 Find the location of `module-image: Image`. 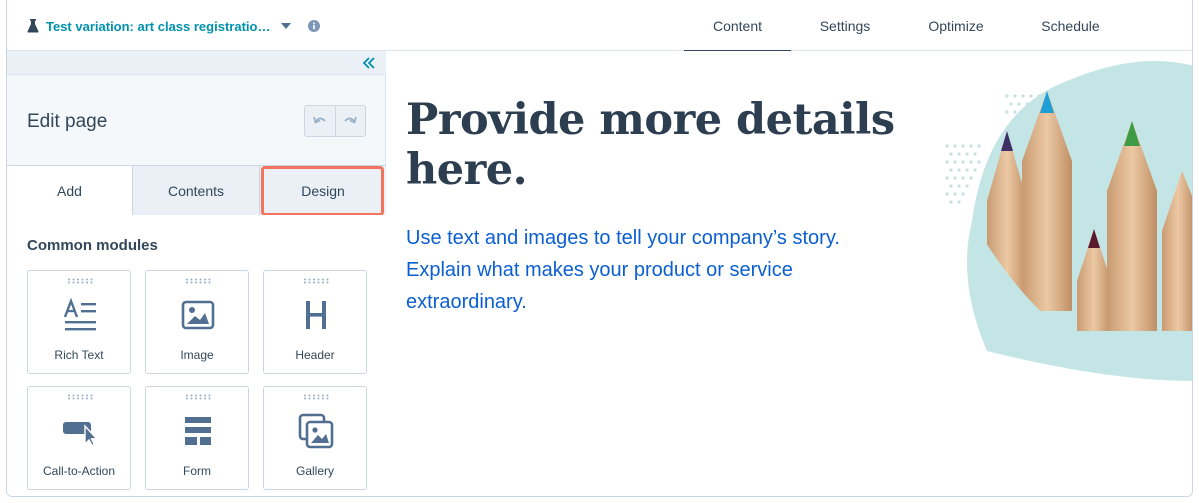

module-image: Image is located at coordinates (197, 322).